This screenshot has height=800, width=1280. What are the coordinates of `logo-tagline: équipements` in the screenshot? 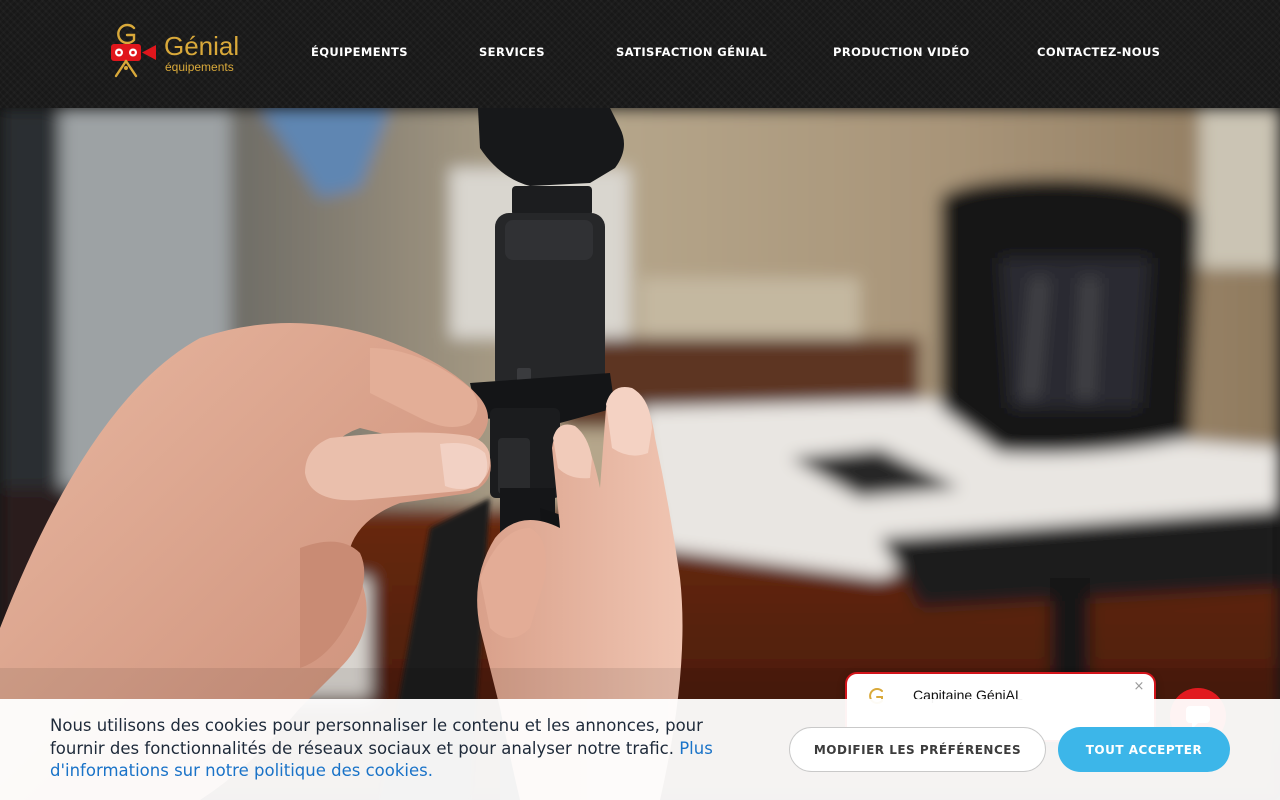 It's located at (199, 67).